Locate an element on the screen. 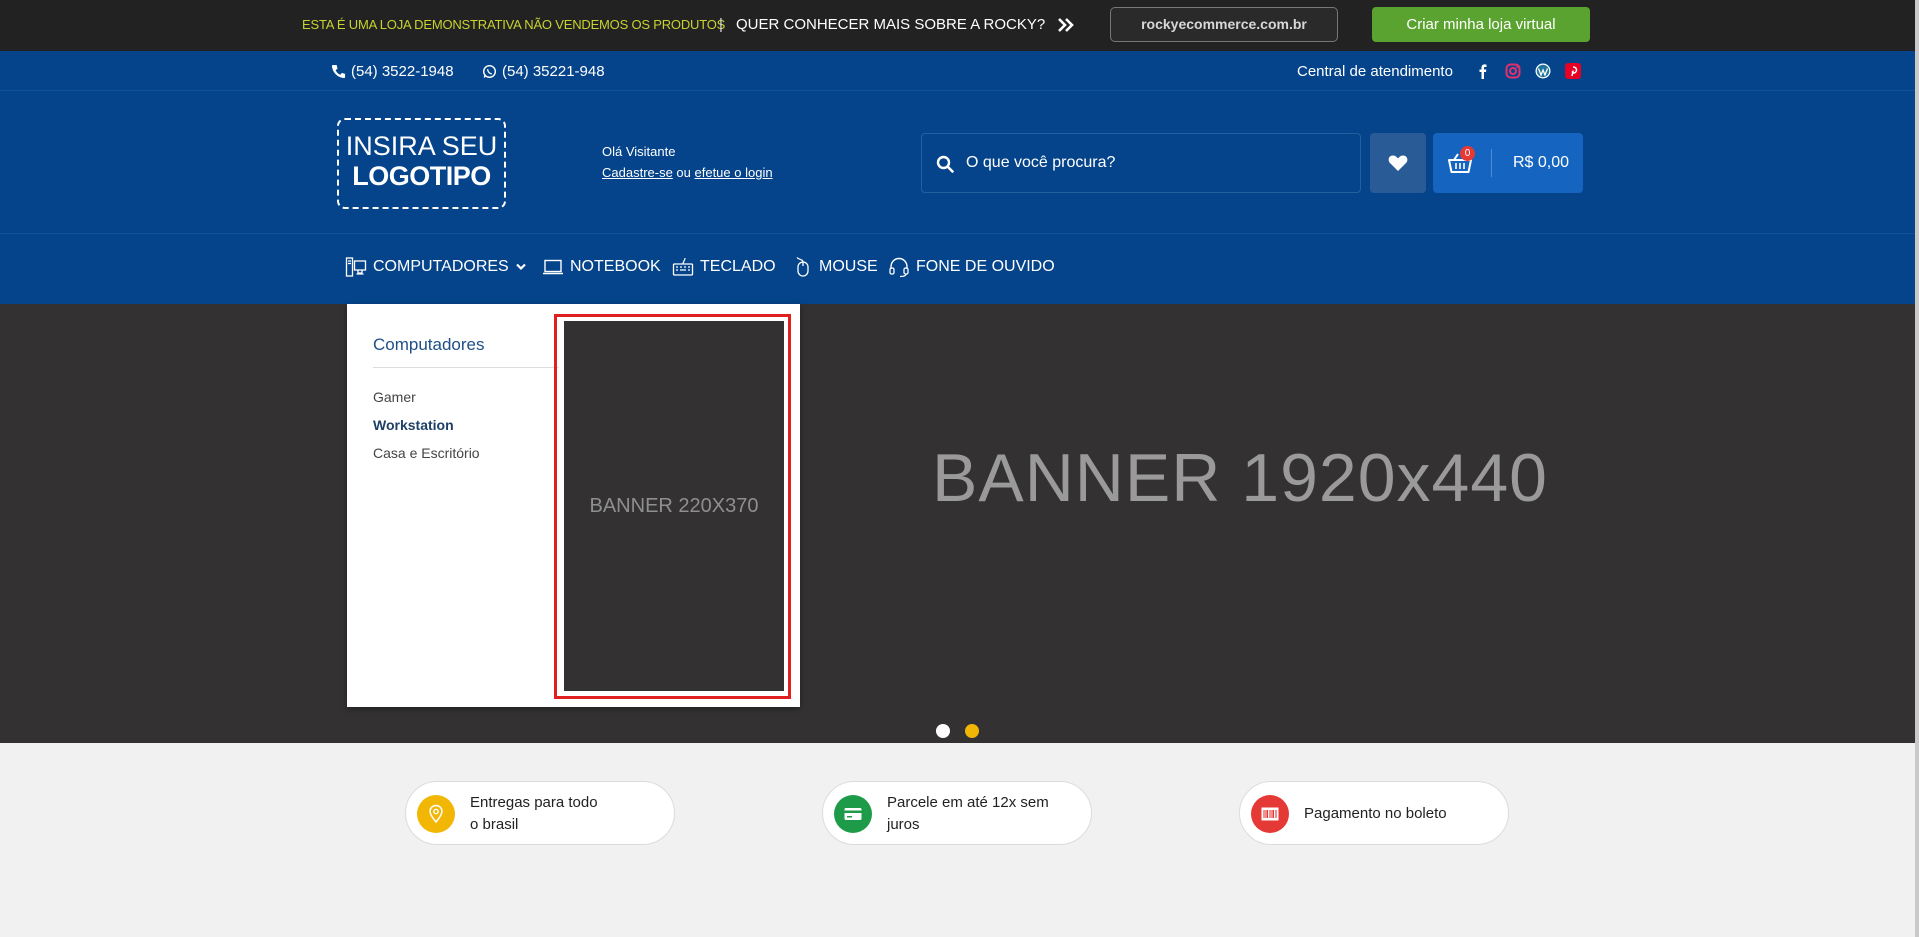 The image size is (1919, 937). cart-divider is located at coordinates (1491, 163).